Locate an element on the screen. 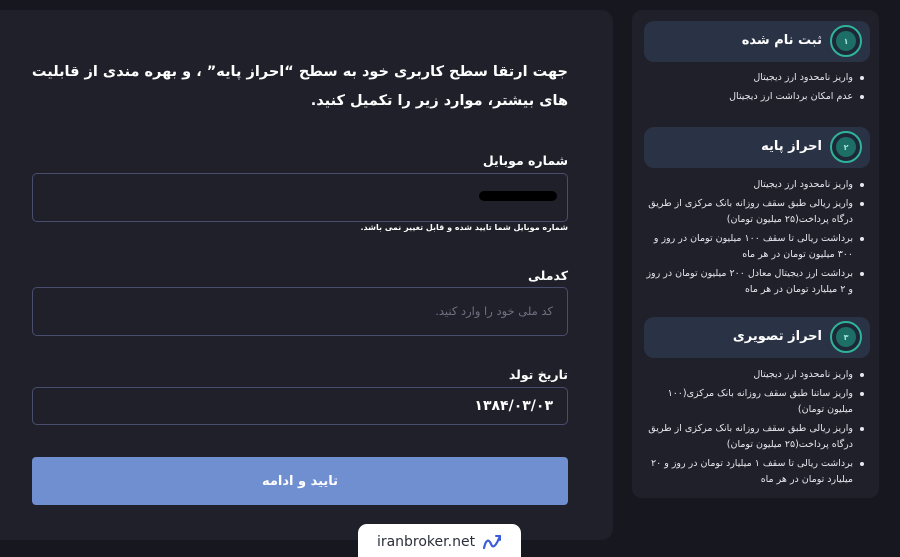  level-header-registered: ۱ ثبت نام شده is located at coordinates (757, 41).